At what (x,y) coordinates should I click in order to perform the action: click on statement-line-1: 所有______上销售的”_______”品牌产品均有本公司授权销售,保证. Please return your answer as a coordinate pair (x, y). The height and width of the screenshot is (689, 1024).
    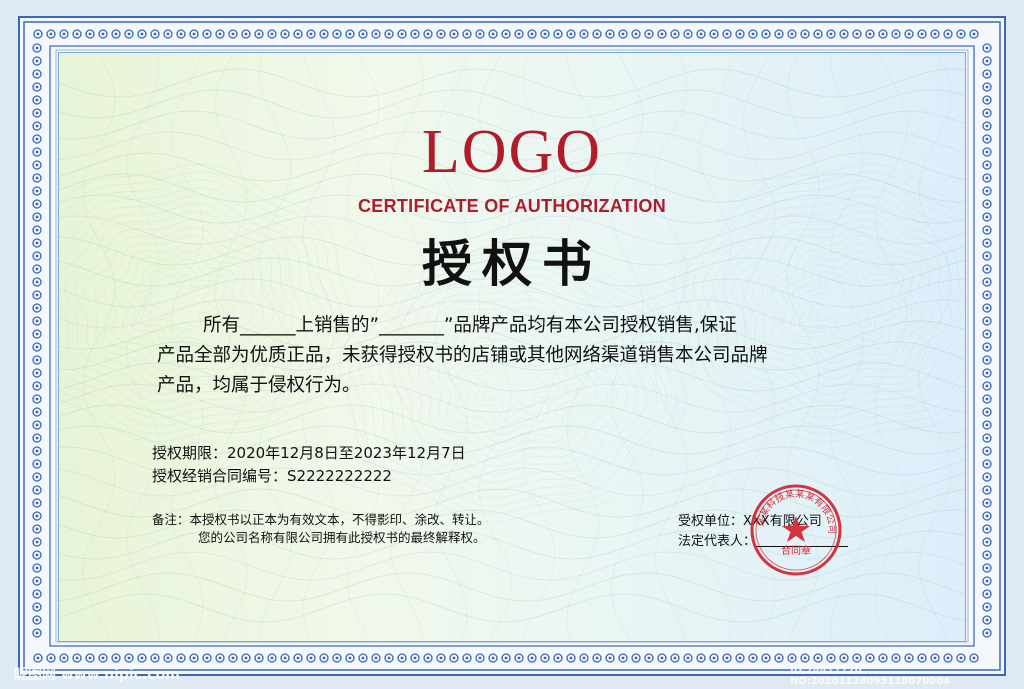
    Looking at the image, I should click on (470, 325).